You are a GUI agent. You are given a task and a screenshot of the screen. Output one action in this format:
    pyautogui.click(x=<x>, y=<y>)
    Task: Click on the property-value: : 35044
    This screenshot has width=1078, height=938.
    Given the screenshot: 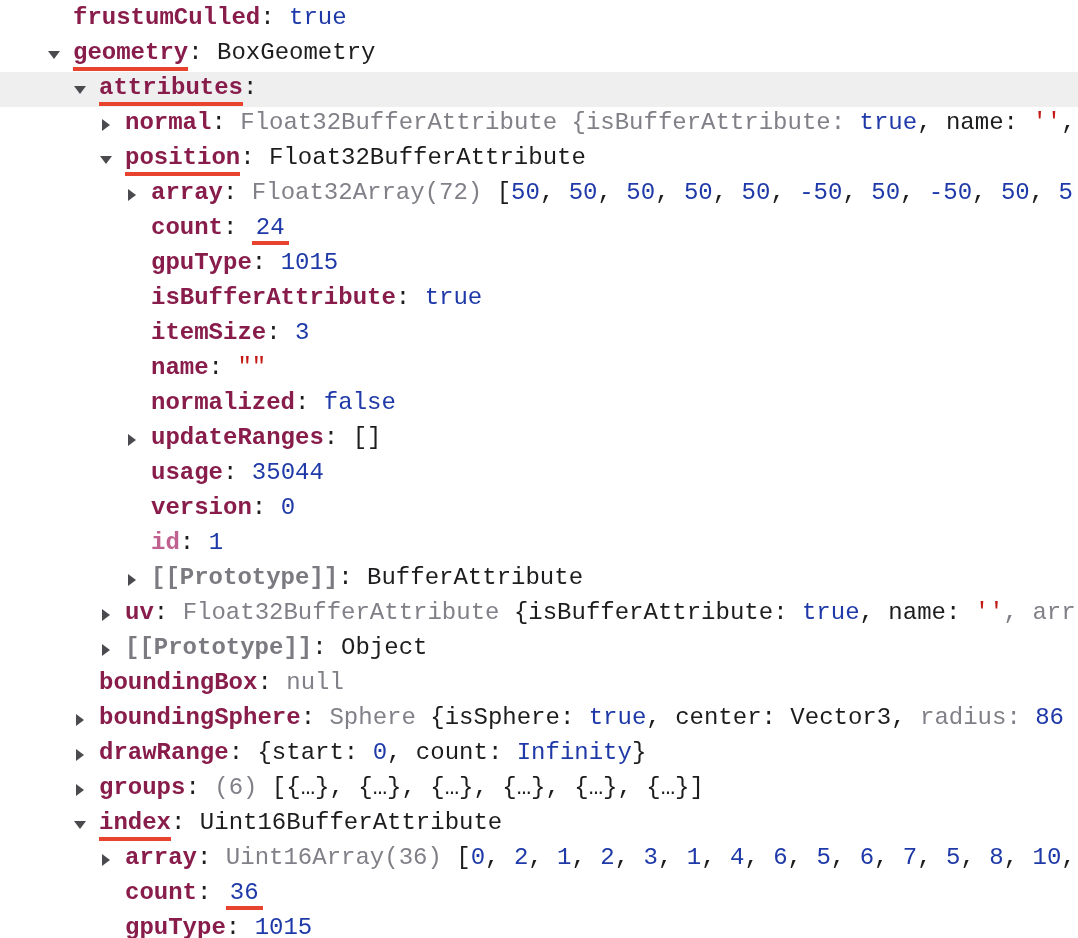 What is the action you would take?
    pyautogui.click(x=273, y=473)
    